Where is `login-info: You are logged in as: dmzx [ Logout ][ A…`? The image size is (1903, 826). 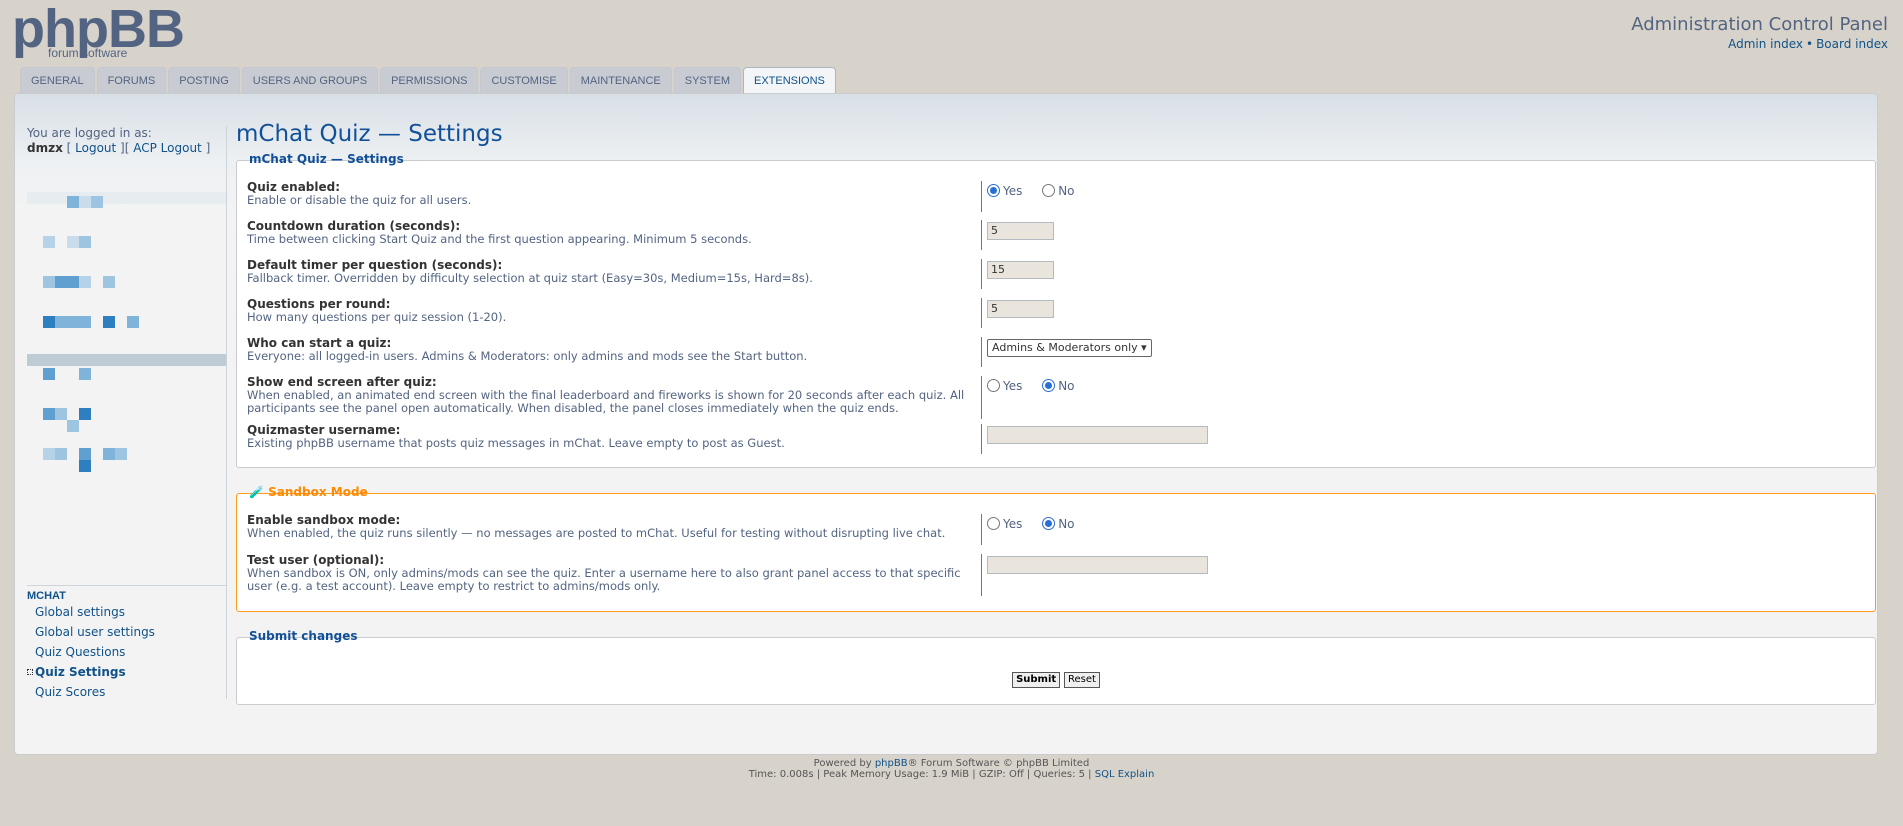 login-info: You are logged in as: dmzx [ Logout ][ A… is located at coordinates (119, 140).